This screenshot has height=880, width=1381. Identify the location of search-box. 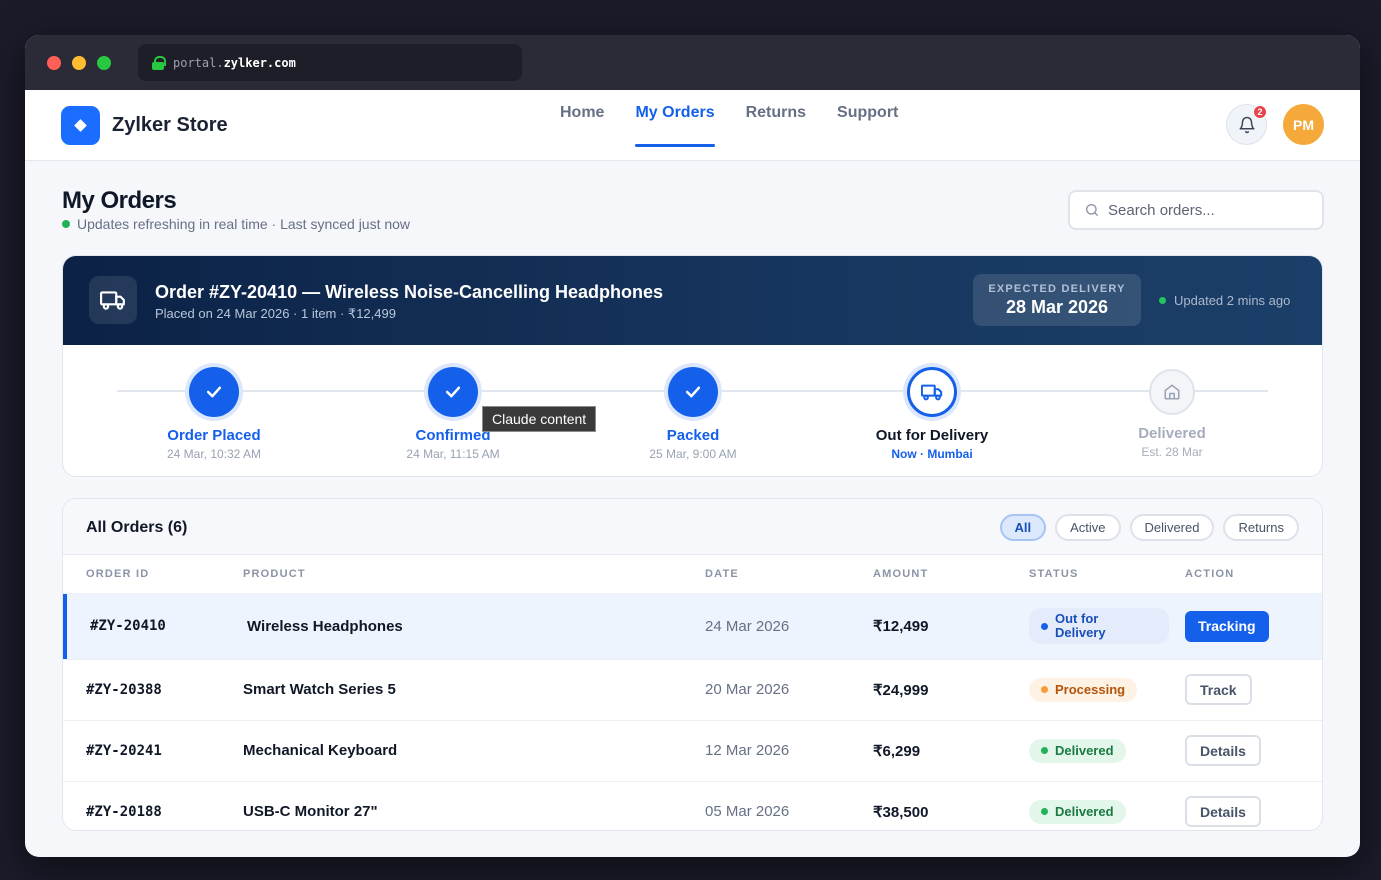
(1196, 210).